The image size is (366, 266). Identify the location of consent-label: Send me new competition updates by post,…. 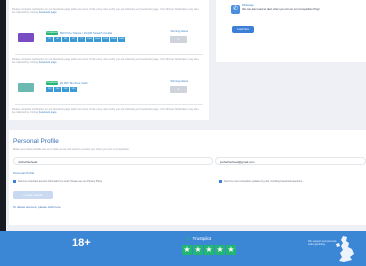
(264, 181).